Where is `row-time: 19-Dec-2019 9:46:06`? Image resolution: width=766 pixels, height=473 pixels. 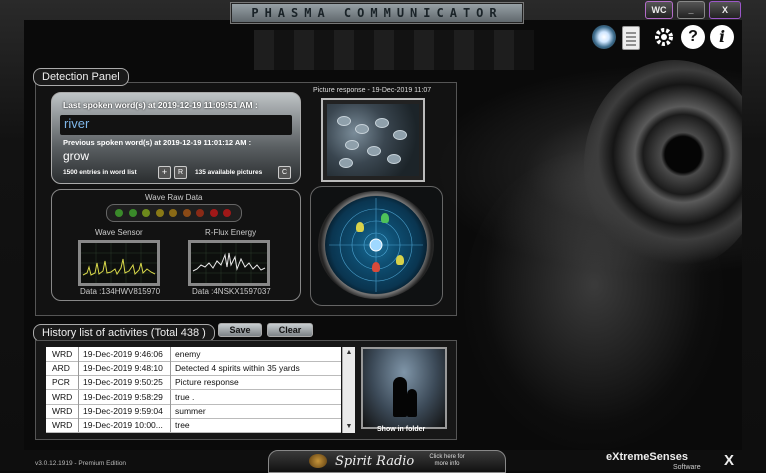 row-time: 19-Dec-2019 9:46:06 is located at coordinates (123, 354).